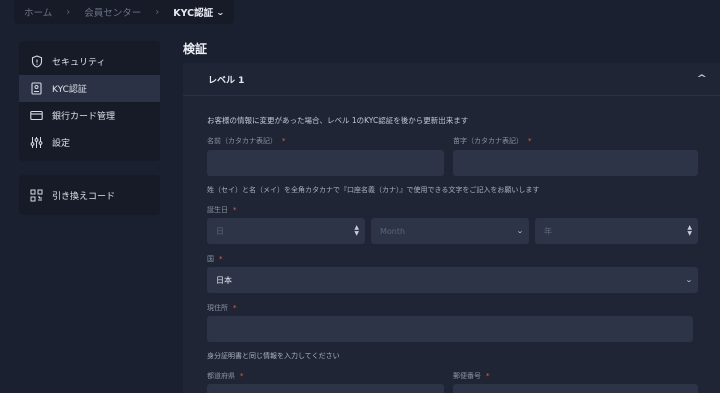 Image resolution: width=720 pixels, height=393 pixels. Describe the element at coordinates (193, 13) in the screenshot. I see `breadcrumb-current-label: KYC認証` at that location.